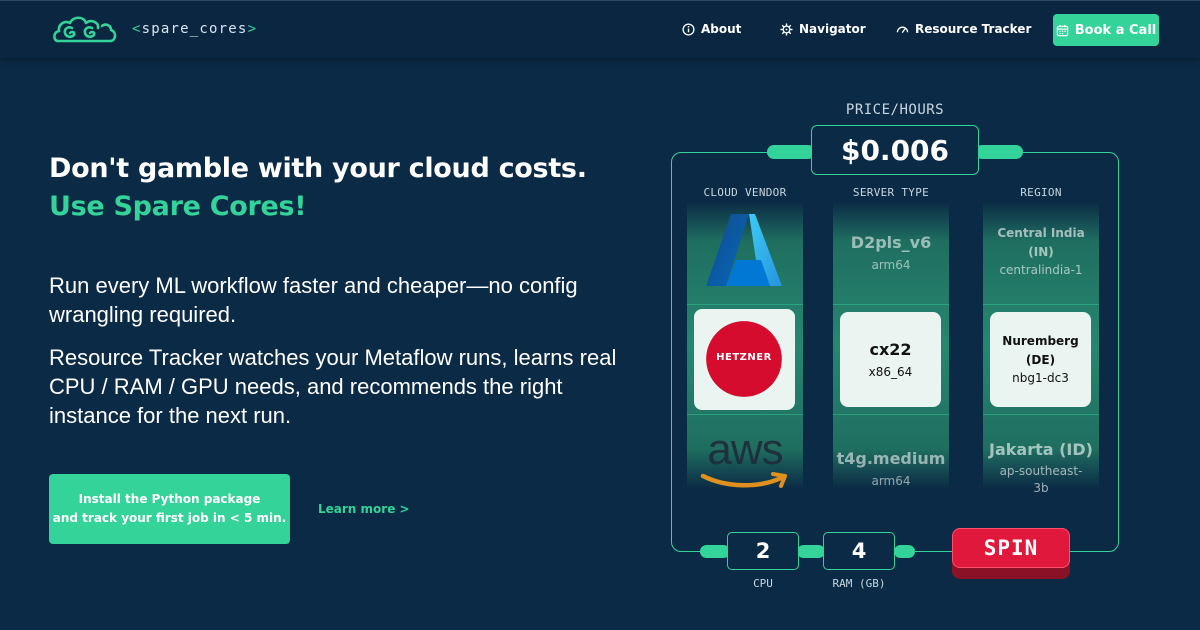 The width and height of the screenshot is (1200, 630). What do you see at coordinates (715, 551) in the screenshot?
I see `stat-connector-left` at bounding box center [715, 551].